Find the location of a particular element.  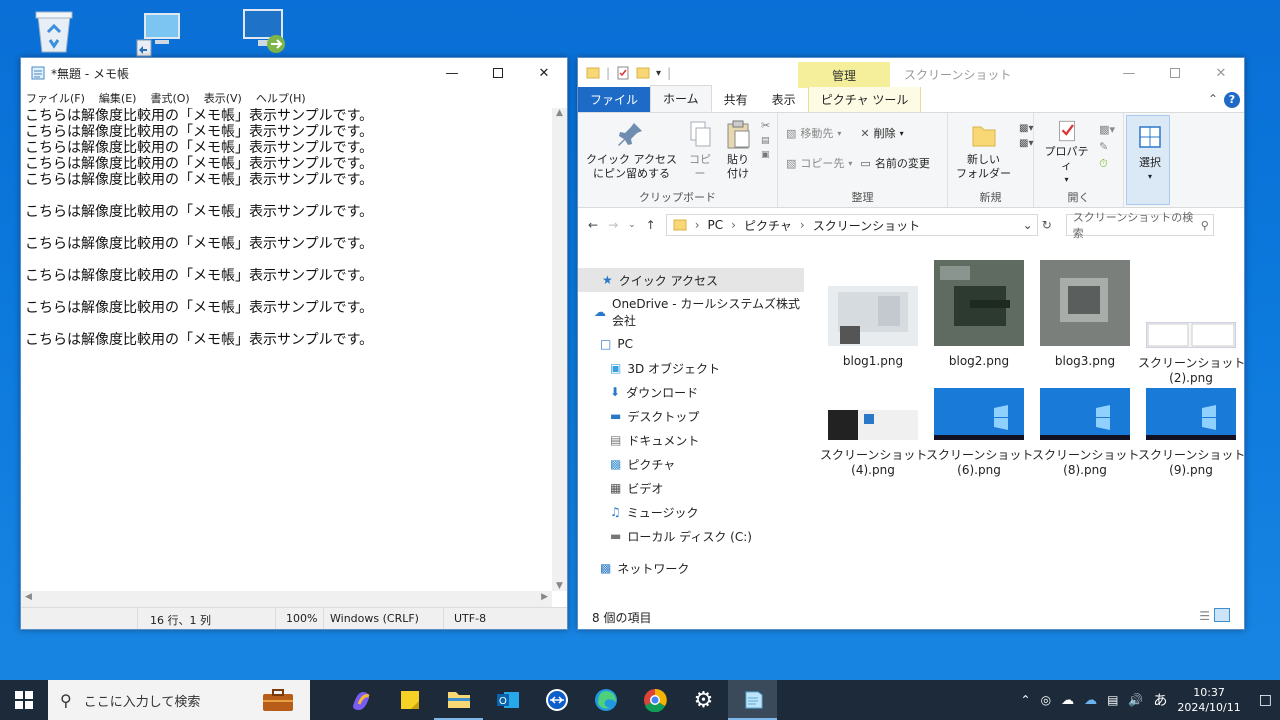

nav-onedrive: ☁ OneDrive - カールシステムズ株式会社 is located at coordinates (691, 312).